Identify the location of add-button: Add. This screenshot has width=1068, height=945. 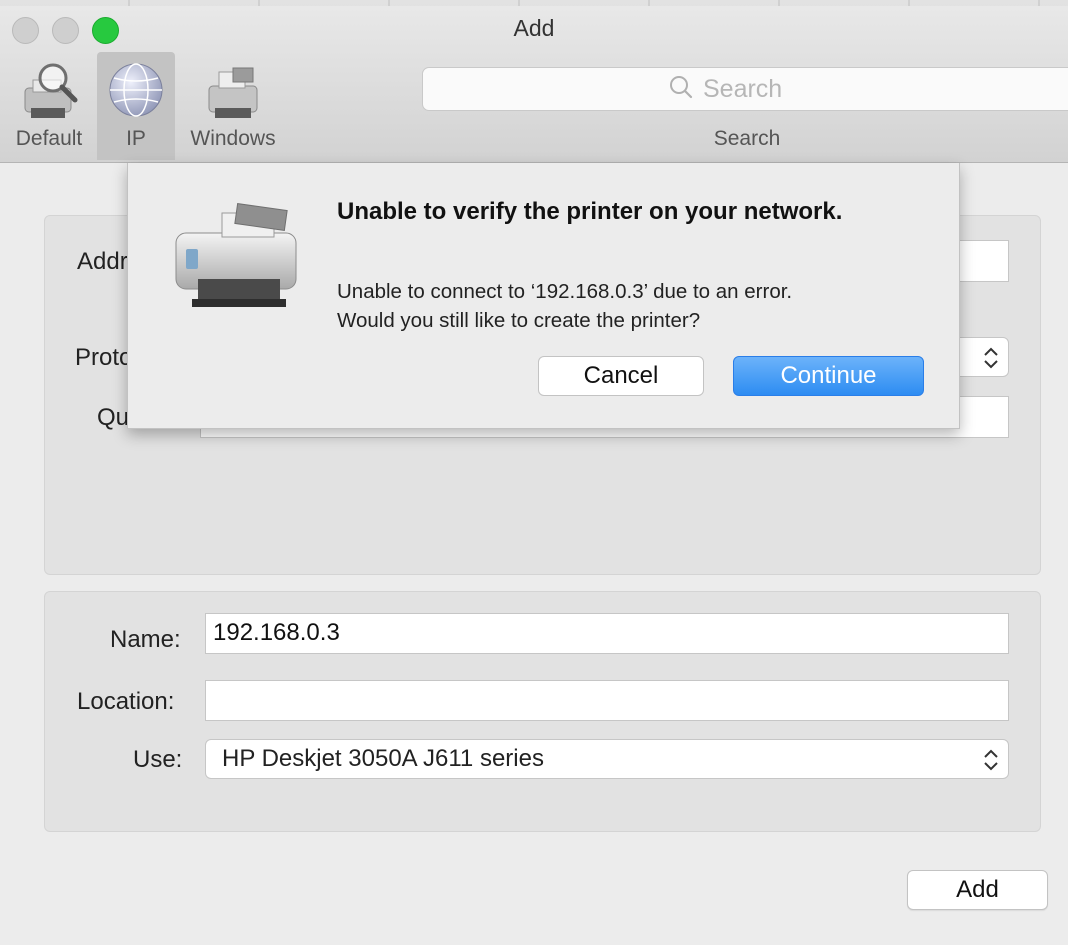
(977, 890).